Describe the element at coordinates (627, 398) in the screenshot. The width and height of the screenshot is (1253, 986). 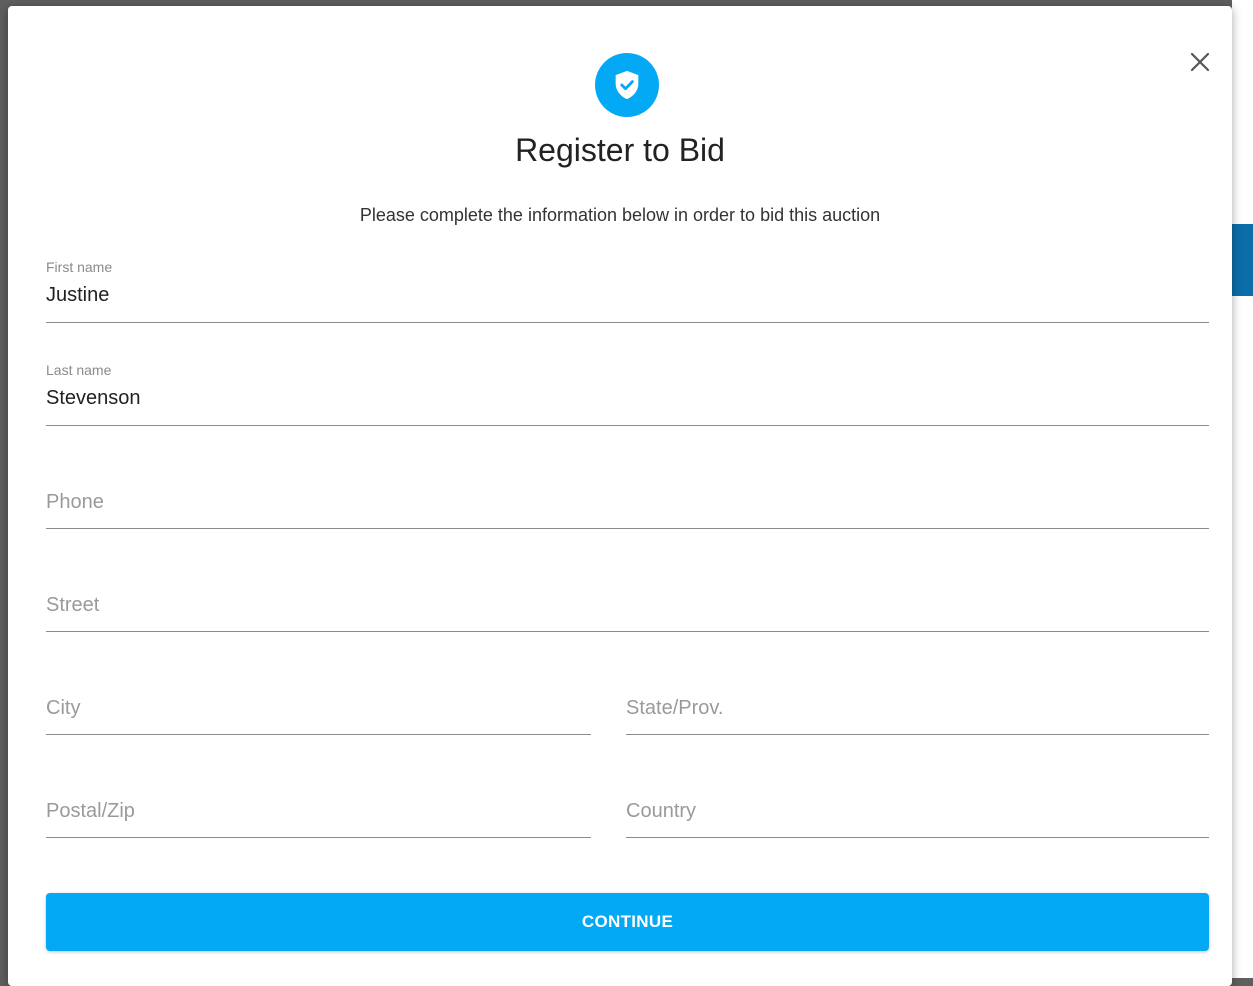
I see `last-name-input` at that location.